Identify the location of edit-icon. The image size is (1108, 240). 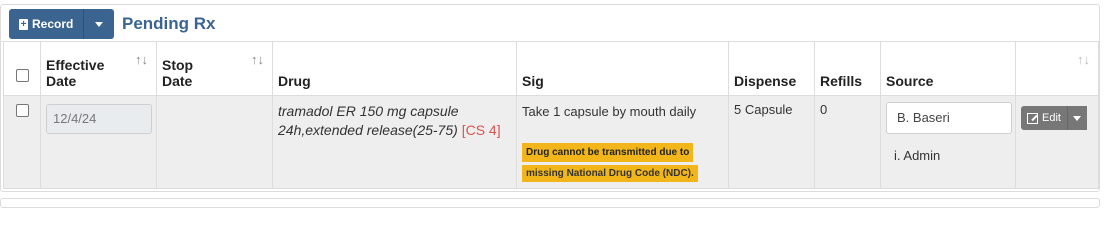
(1032, 118).